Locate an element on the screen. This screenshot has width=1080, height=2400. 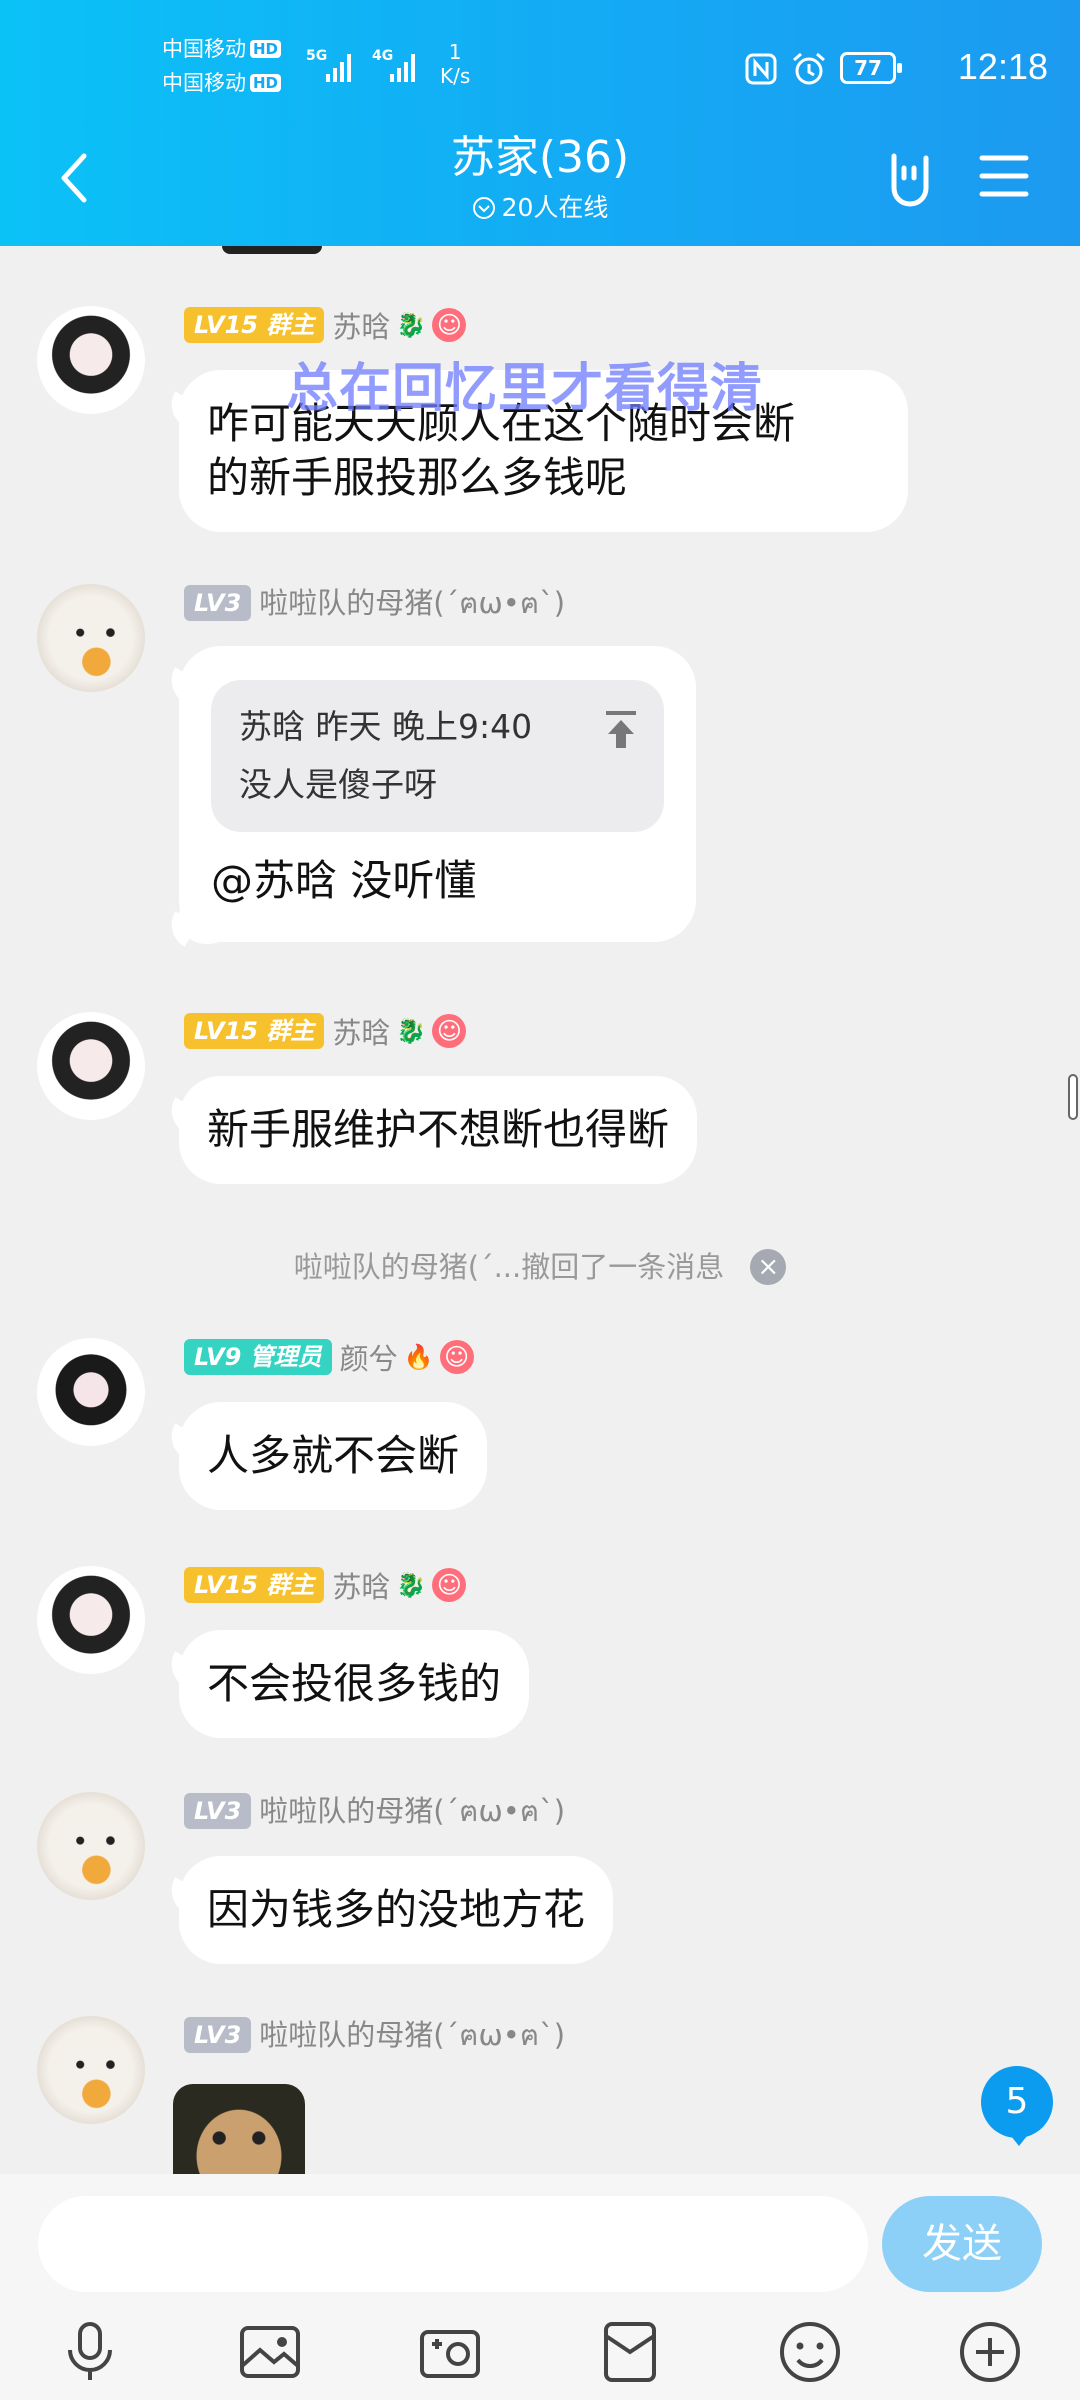
level-badge: LV9 管理员 is located at coordinates (258, 1357).